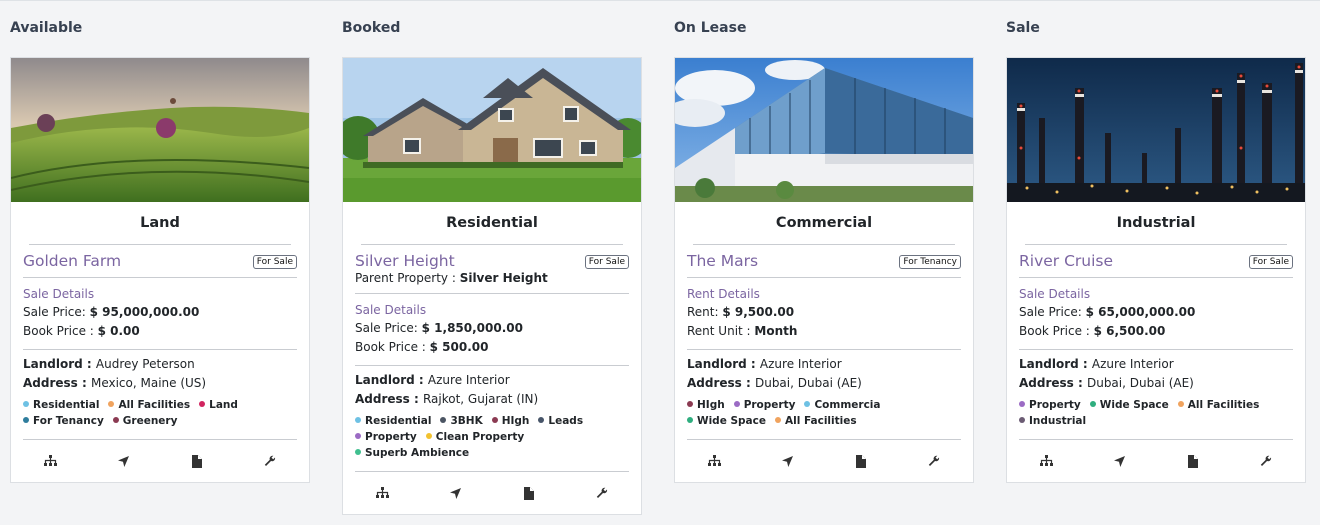  What do you see at coordinates (223, 405) in the screenshot?
I see `tag-label: Land` at bounding box center [223, 405].